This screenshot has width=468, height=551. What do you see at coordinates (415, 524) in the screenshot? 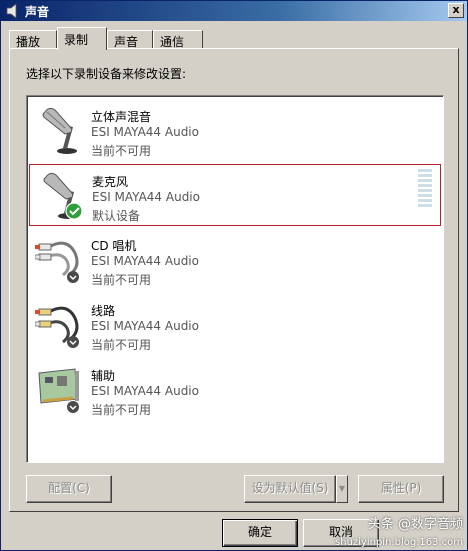
I see `watermark-text: 头条 @数字音频` at bounding box center [415, 524].